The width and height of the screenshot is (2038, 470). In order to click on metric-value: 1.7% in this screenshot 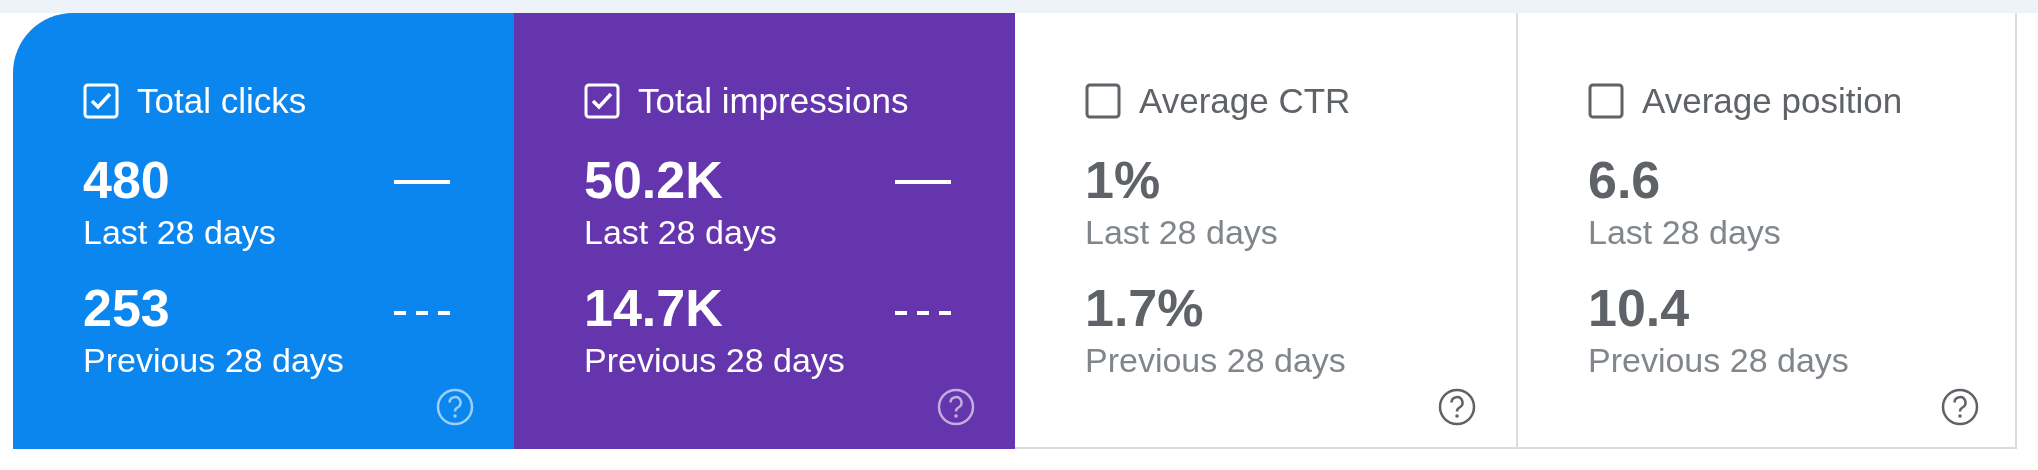, I will do `click(1144, 308)`.